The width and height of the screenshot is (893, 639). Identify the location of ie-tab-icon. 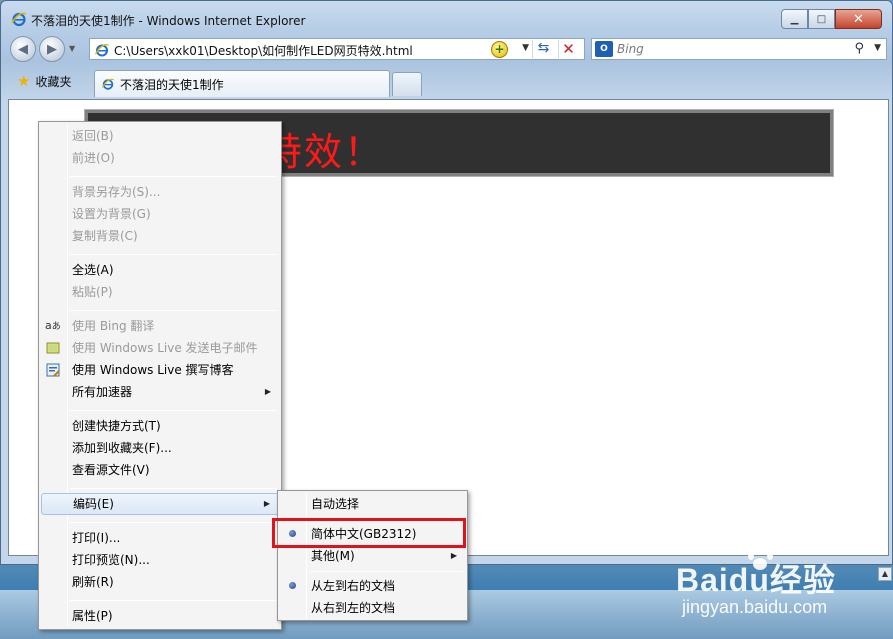
(107, 84).